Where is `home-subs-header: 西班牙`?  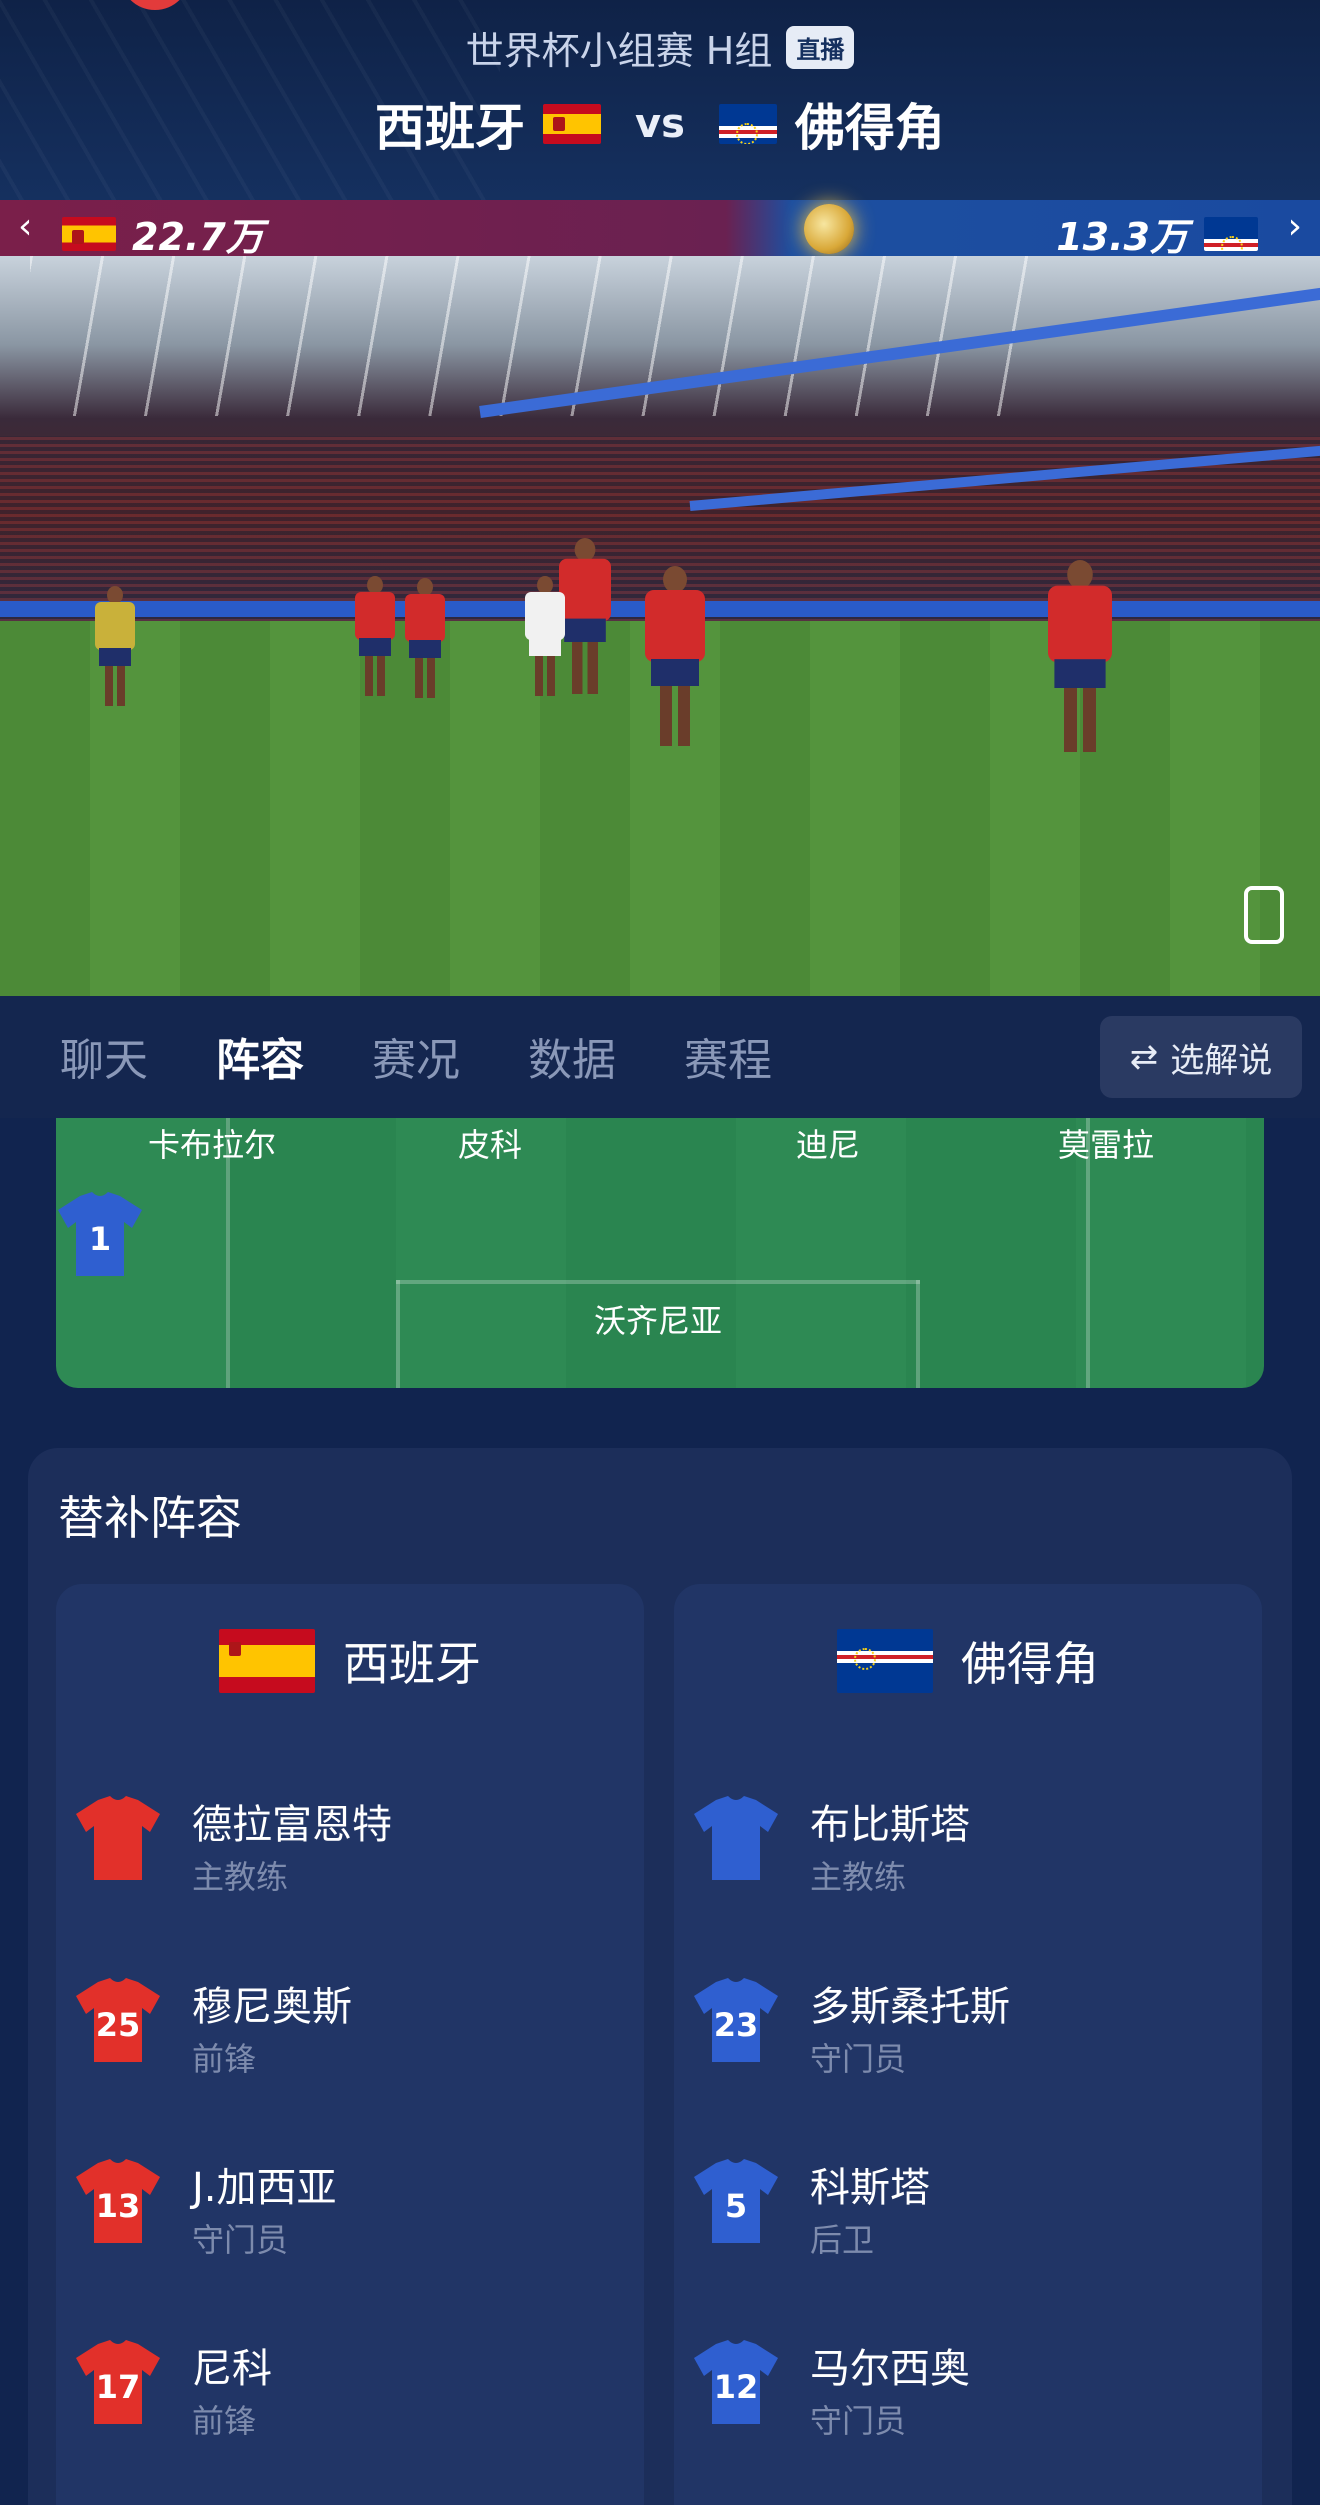
home-subs-header: 西班牙 is located at coordinates (350, 1661).